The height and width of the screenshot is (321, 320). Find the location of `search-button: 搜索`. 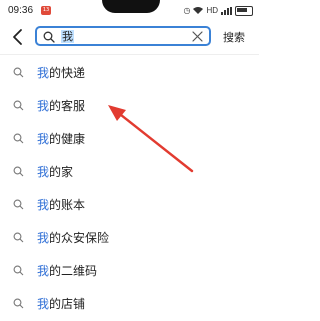

search-button: 搜索 is located at coordinates (234, 37).